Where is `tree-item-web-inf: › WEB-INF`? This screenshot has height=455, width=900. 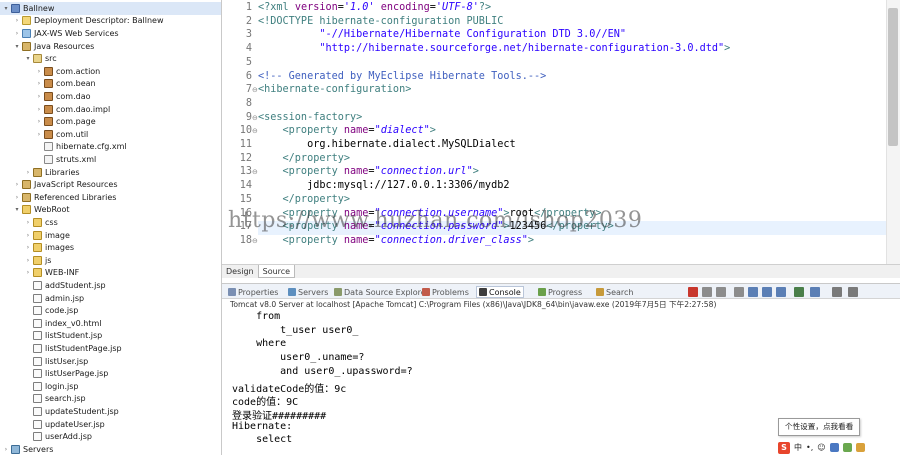
tree-item-web-inf: › WEB-INF is located at coordinates (110, 273).